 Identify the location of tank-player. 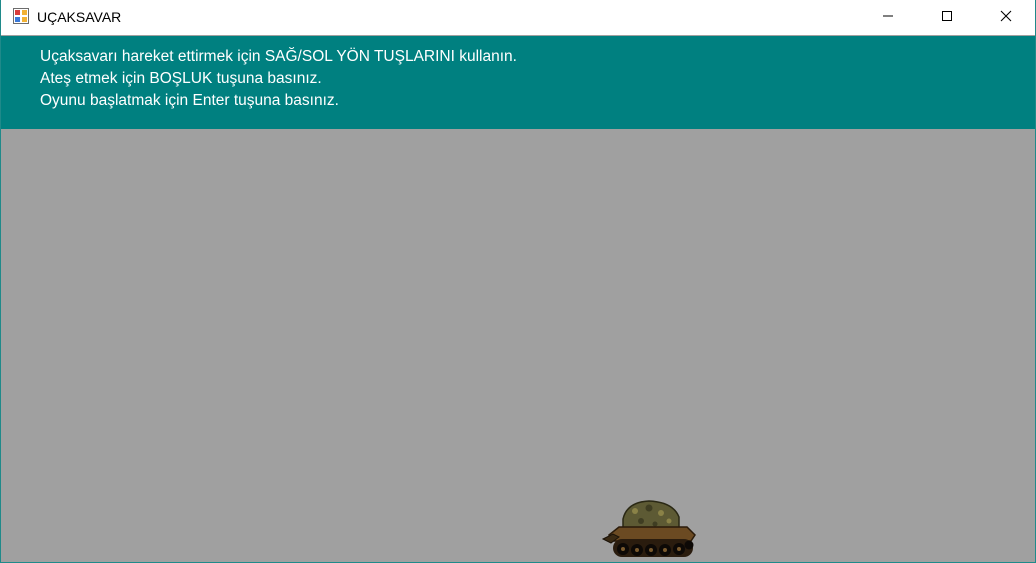
(649, 530).